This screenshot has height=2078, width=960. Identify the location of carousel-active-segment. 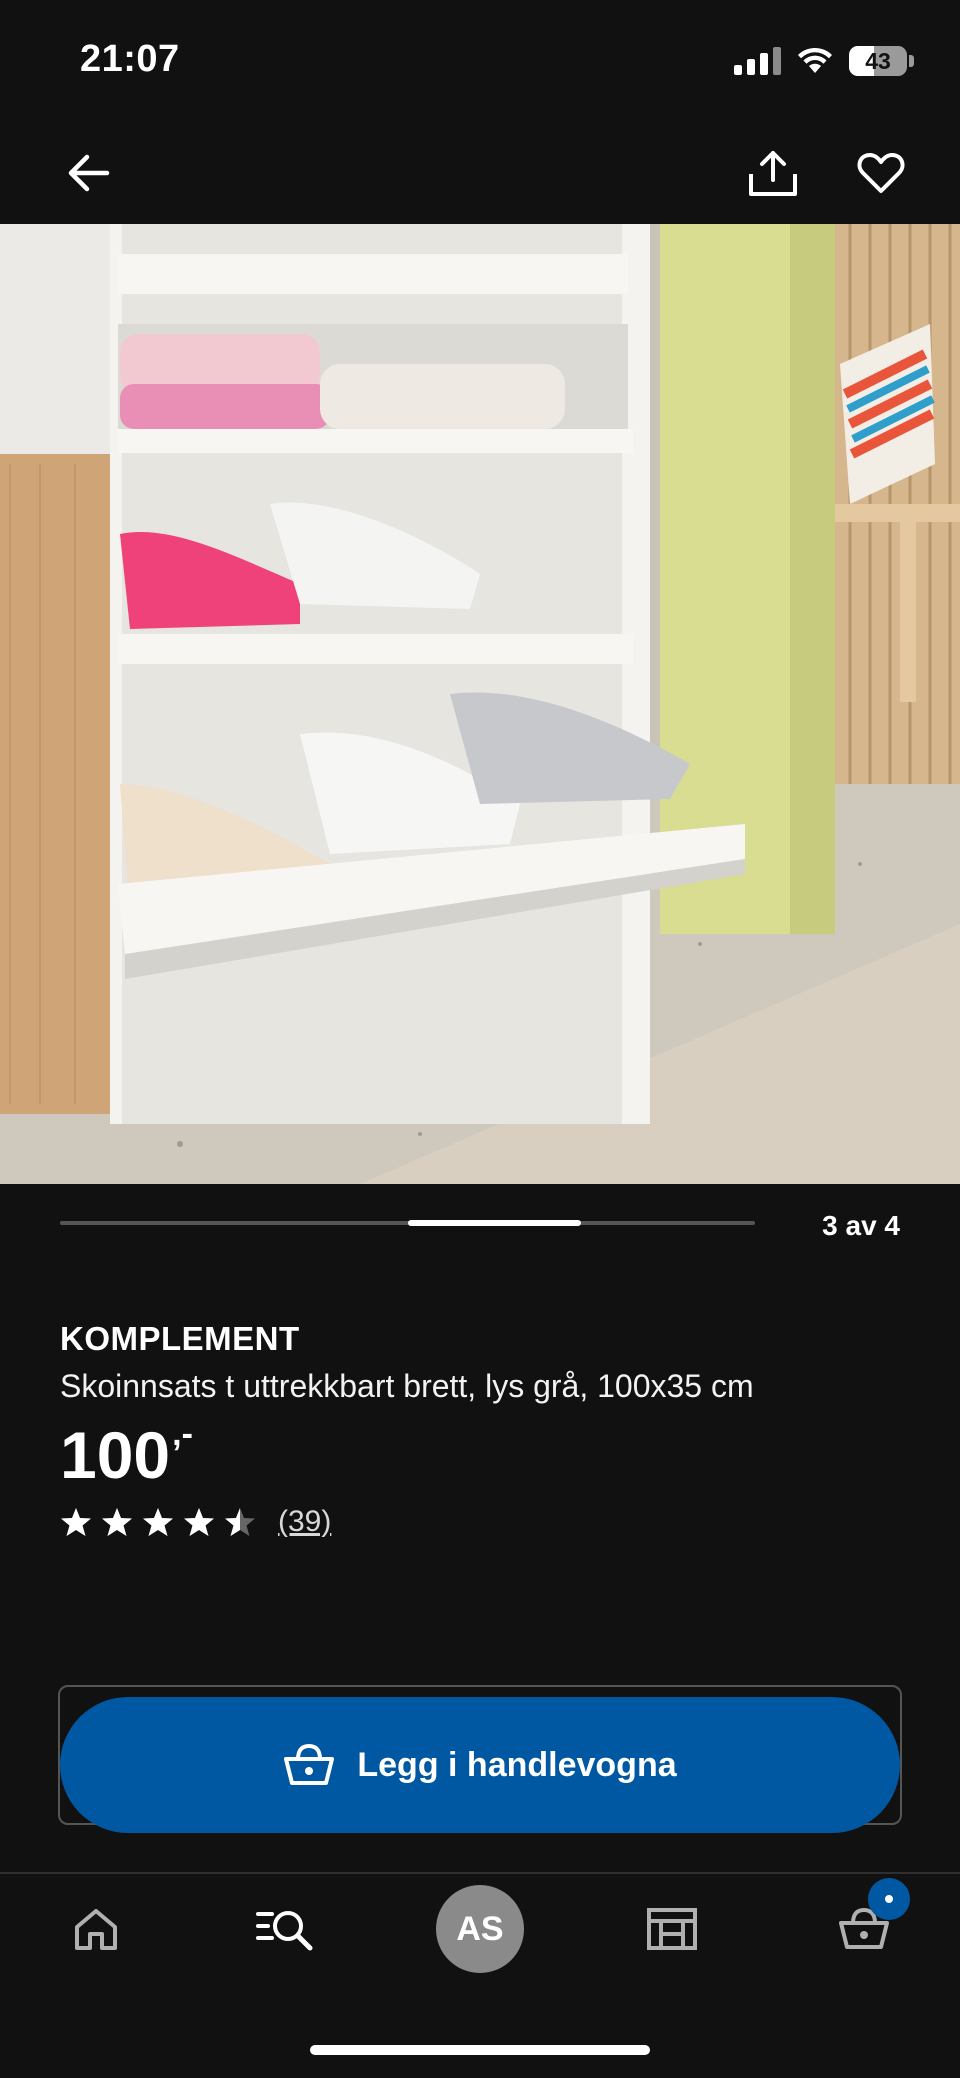
(494, 1223).